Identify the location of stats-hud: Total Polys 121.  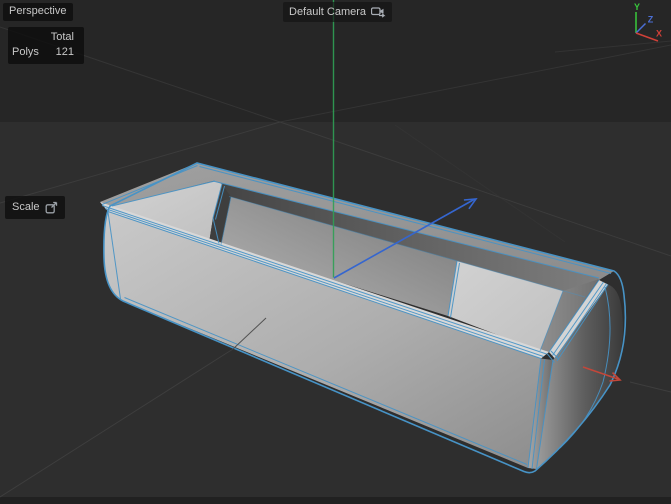
(46, 45).